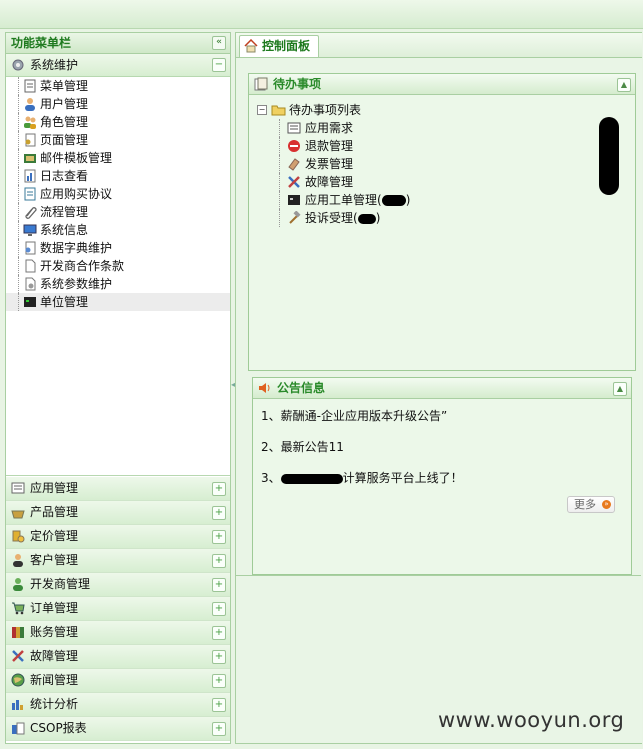  I want to click on todo-item-app-requirements: 应用需求, so click(442, 128).